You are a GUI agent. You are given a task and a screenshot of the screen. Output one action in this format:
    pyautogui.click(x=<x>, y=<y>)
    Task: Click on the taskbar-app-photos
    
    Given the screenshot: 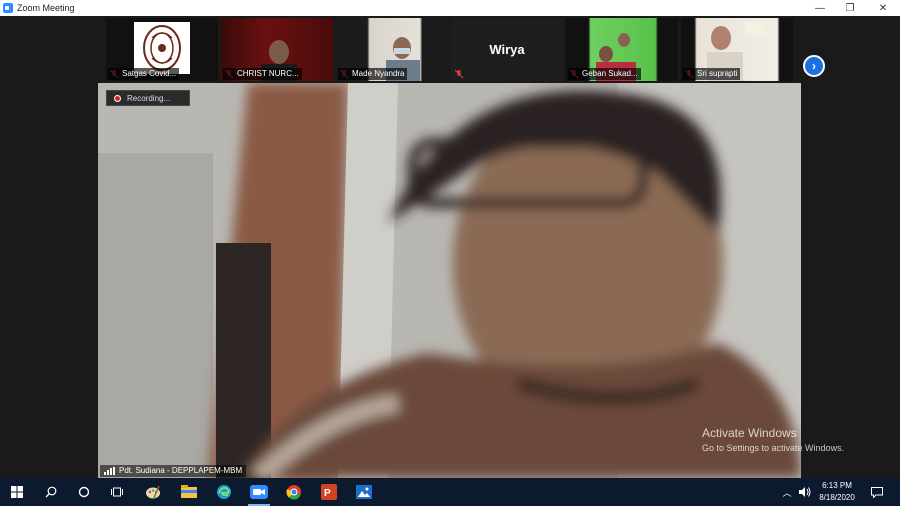 What is the action you would take?
    pyautogui.click(x=364, y=492)
    